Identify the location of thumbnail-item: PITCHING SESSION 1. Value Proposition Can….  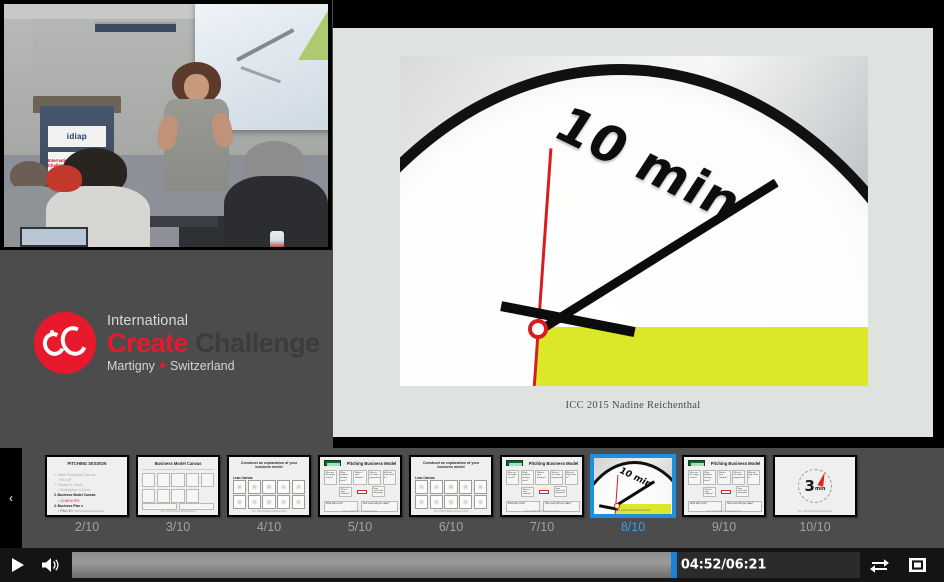
(87, 494).